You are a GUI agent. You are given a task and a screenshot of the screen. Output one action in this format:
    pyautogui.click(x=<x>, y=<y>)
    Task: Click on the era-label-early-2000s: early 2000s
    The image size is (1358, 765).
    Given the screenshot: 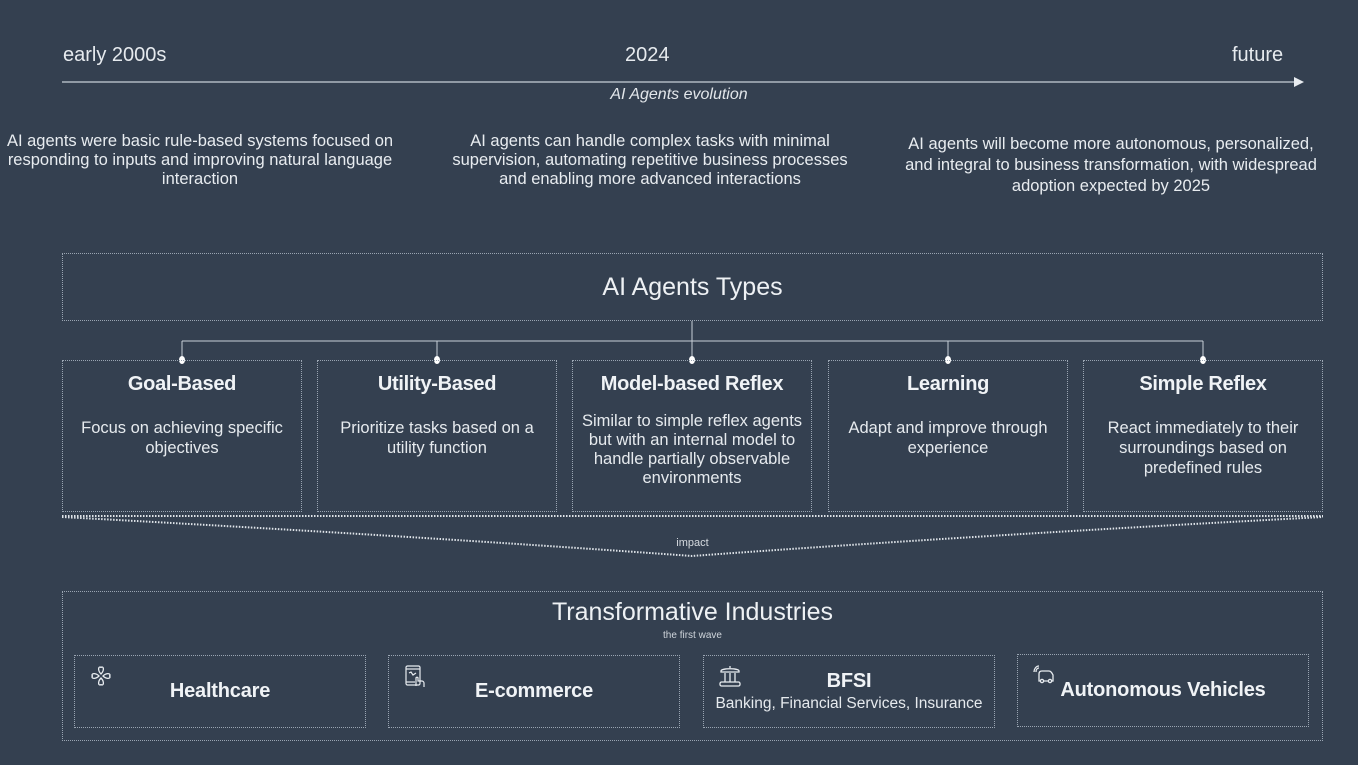 What is the action you would take?
    pyautogui.click(x=115, y=55)
    